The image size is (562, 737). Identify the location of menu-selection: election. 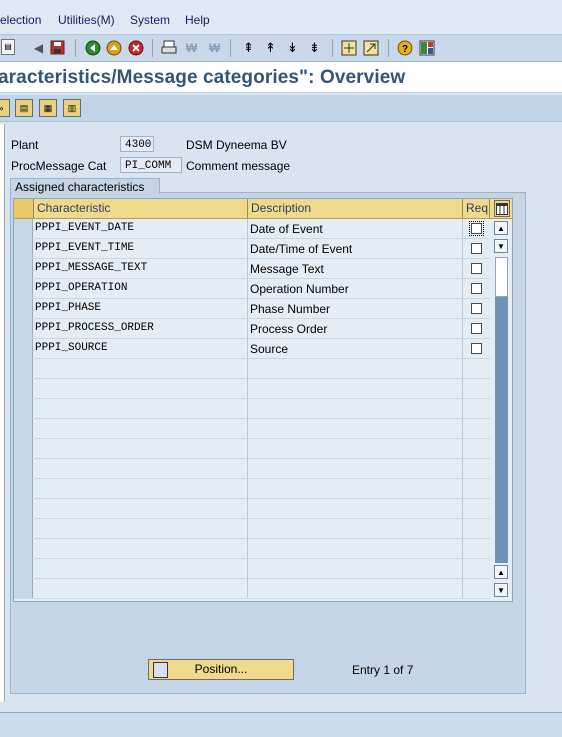
(20, 20).